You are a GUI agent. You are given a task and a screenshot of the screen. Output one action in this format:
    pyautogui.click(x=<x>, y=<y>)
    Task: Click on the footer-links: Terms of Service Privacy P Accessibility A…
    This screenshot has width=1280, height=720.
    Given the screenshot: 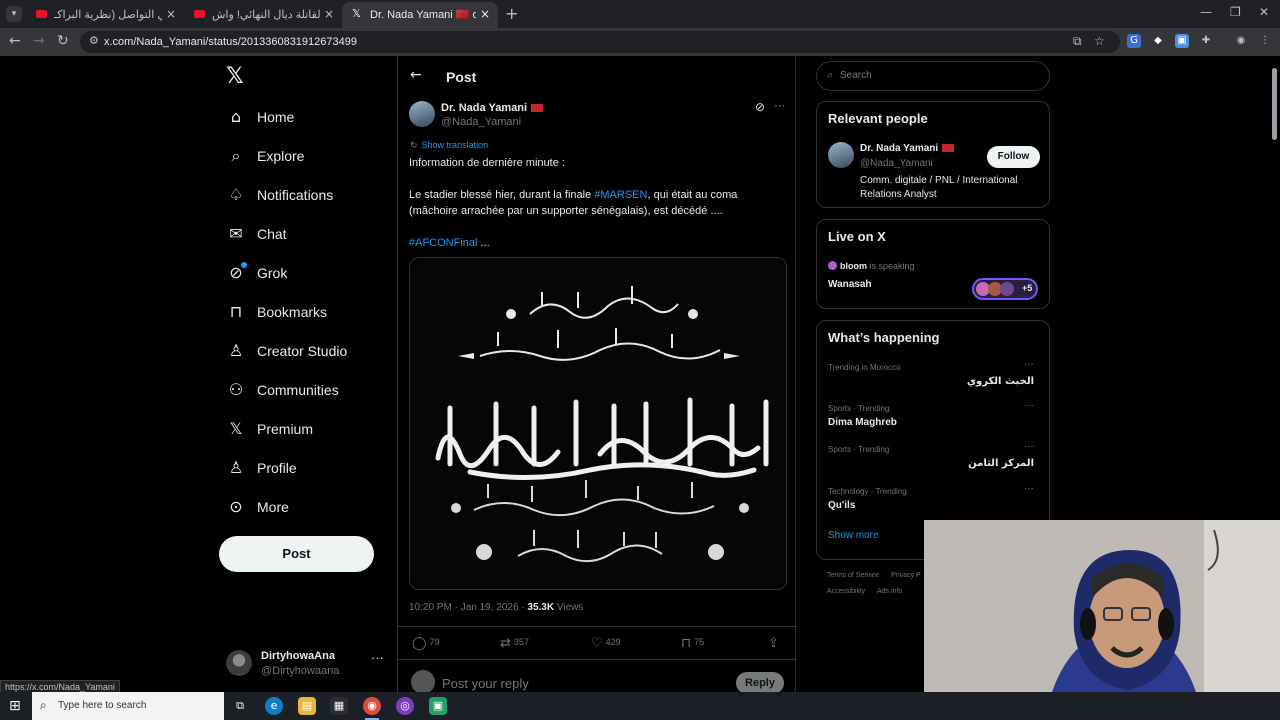 What is the action you would take?
    pyautogui.click(x=882, y=584)
    